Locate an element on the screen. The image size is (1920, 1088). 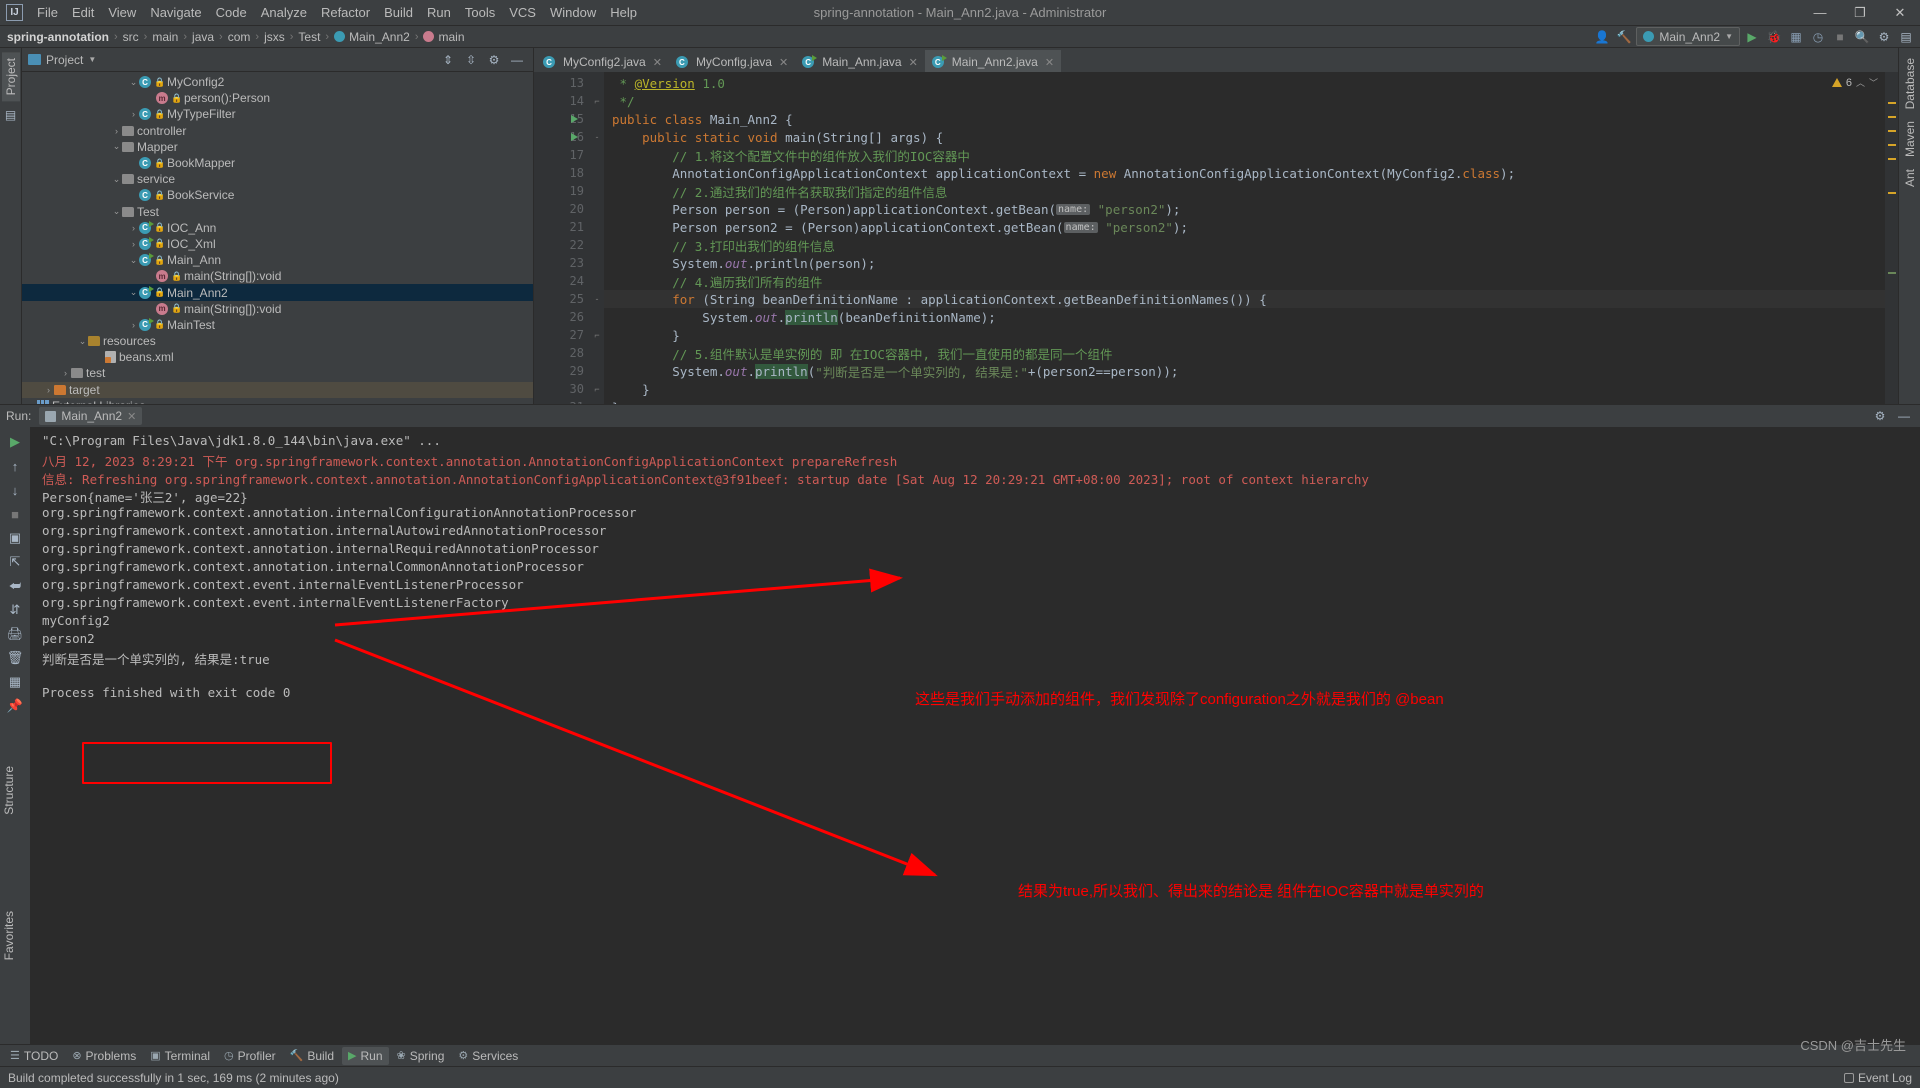
run-tab: Main_Ann2 ✕ is located at coordinates (91, 416).